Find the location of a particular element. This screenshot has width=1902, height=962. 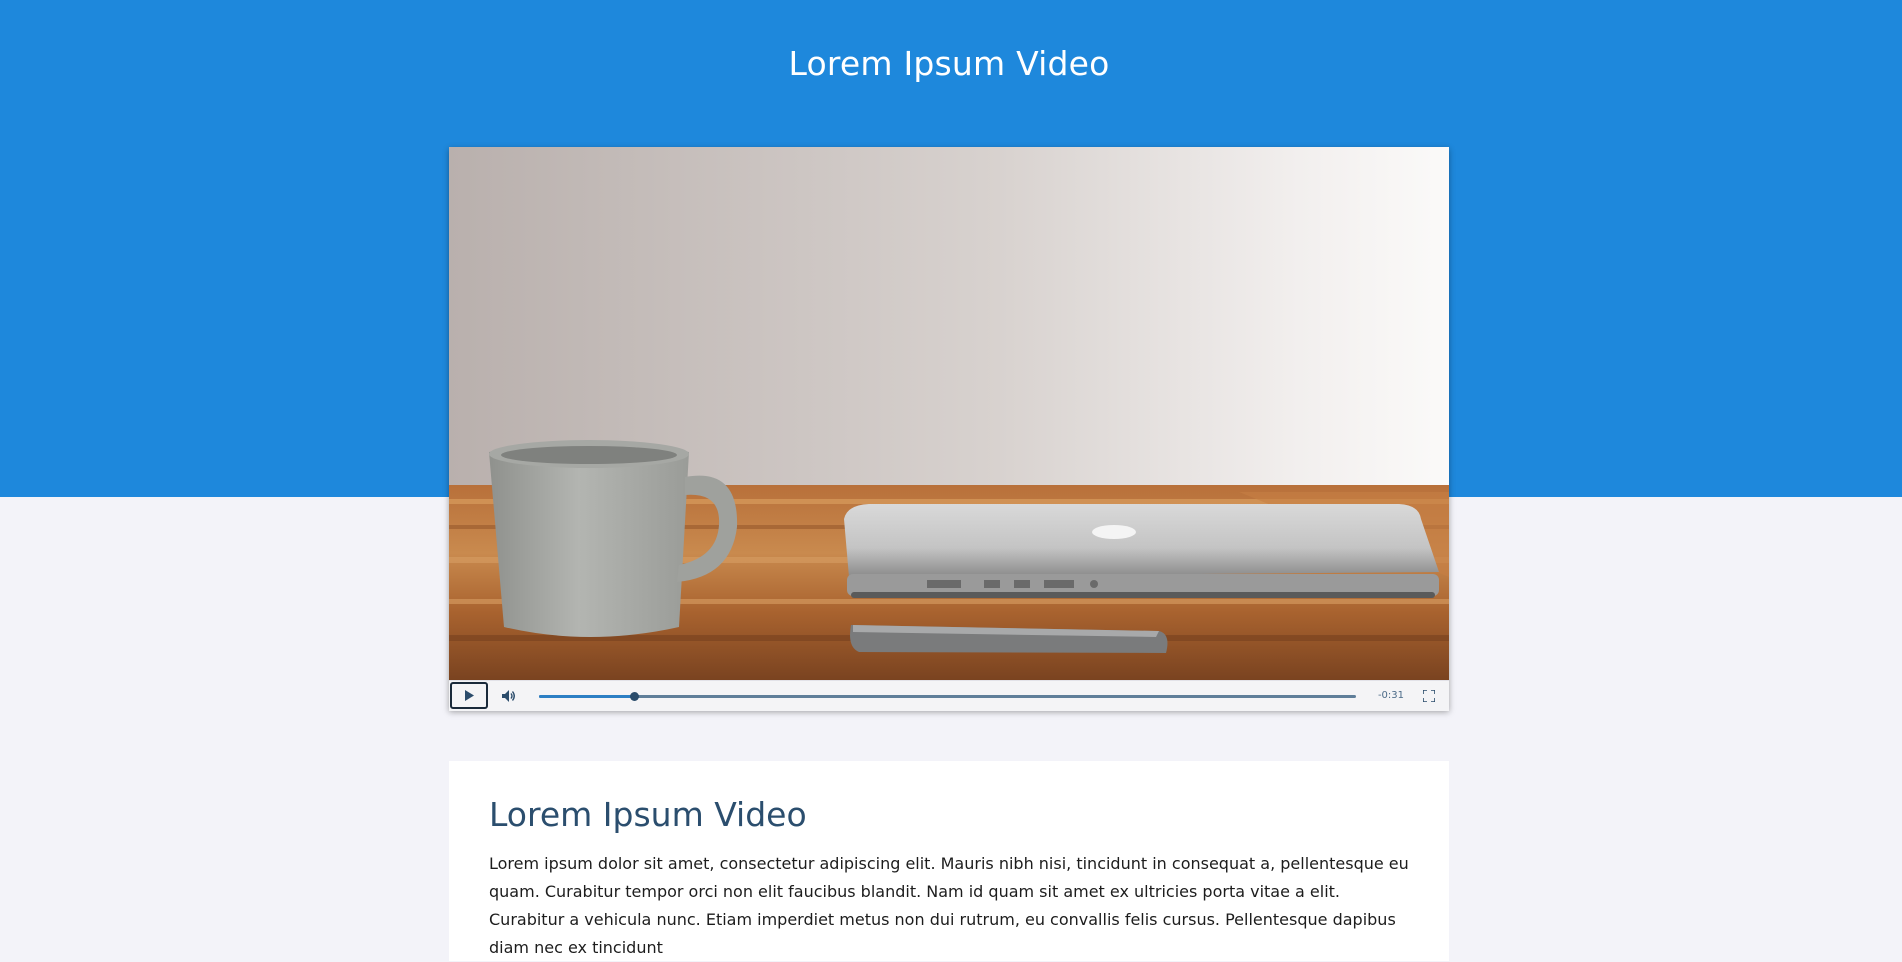

video-controls: -0:31 is located at coordinates (949, 695).